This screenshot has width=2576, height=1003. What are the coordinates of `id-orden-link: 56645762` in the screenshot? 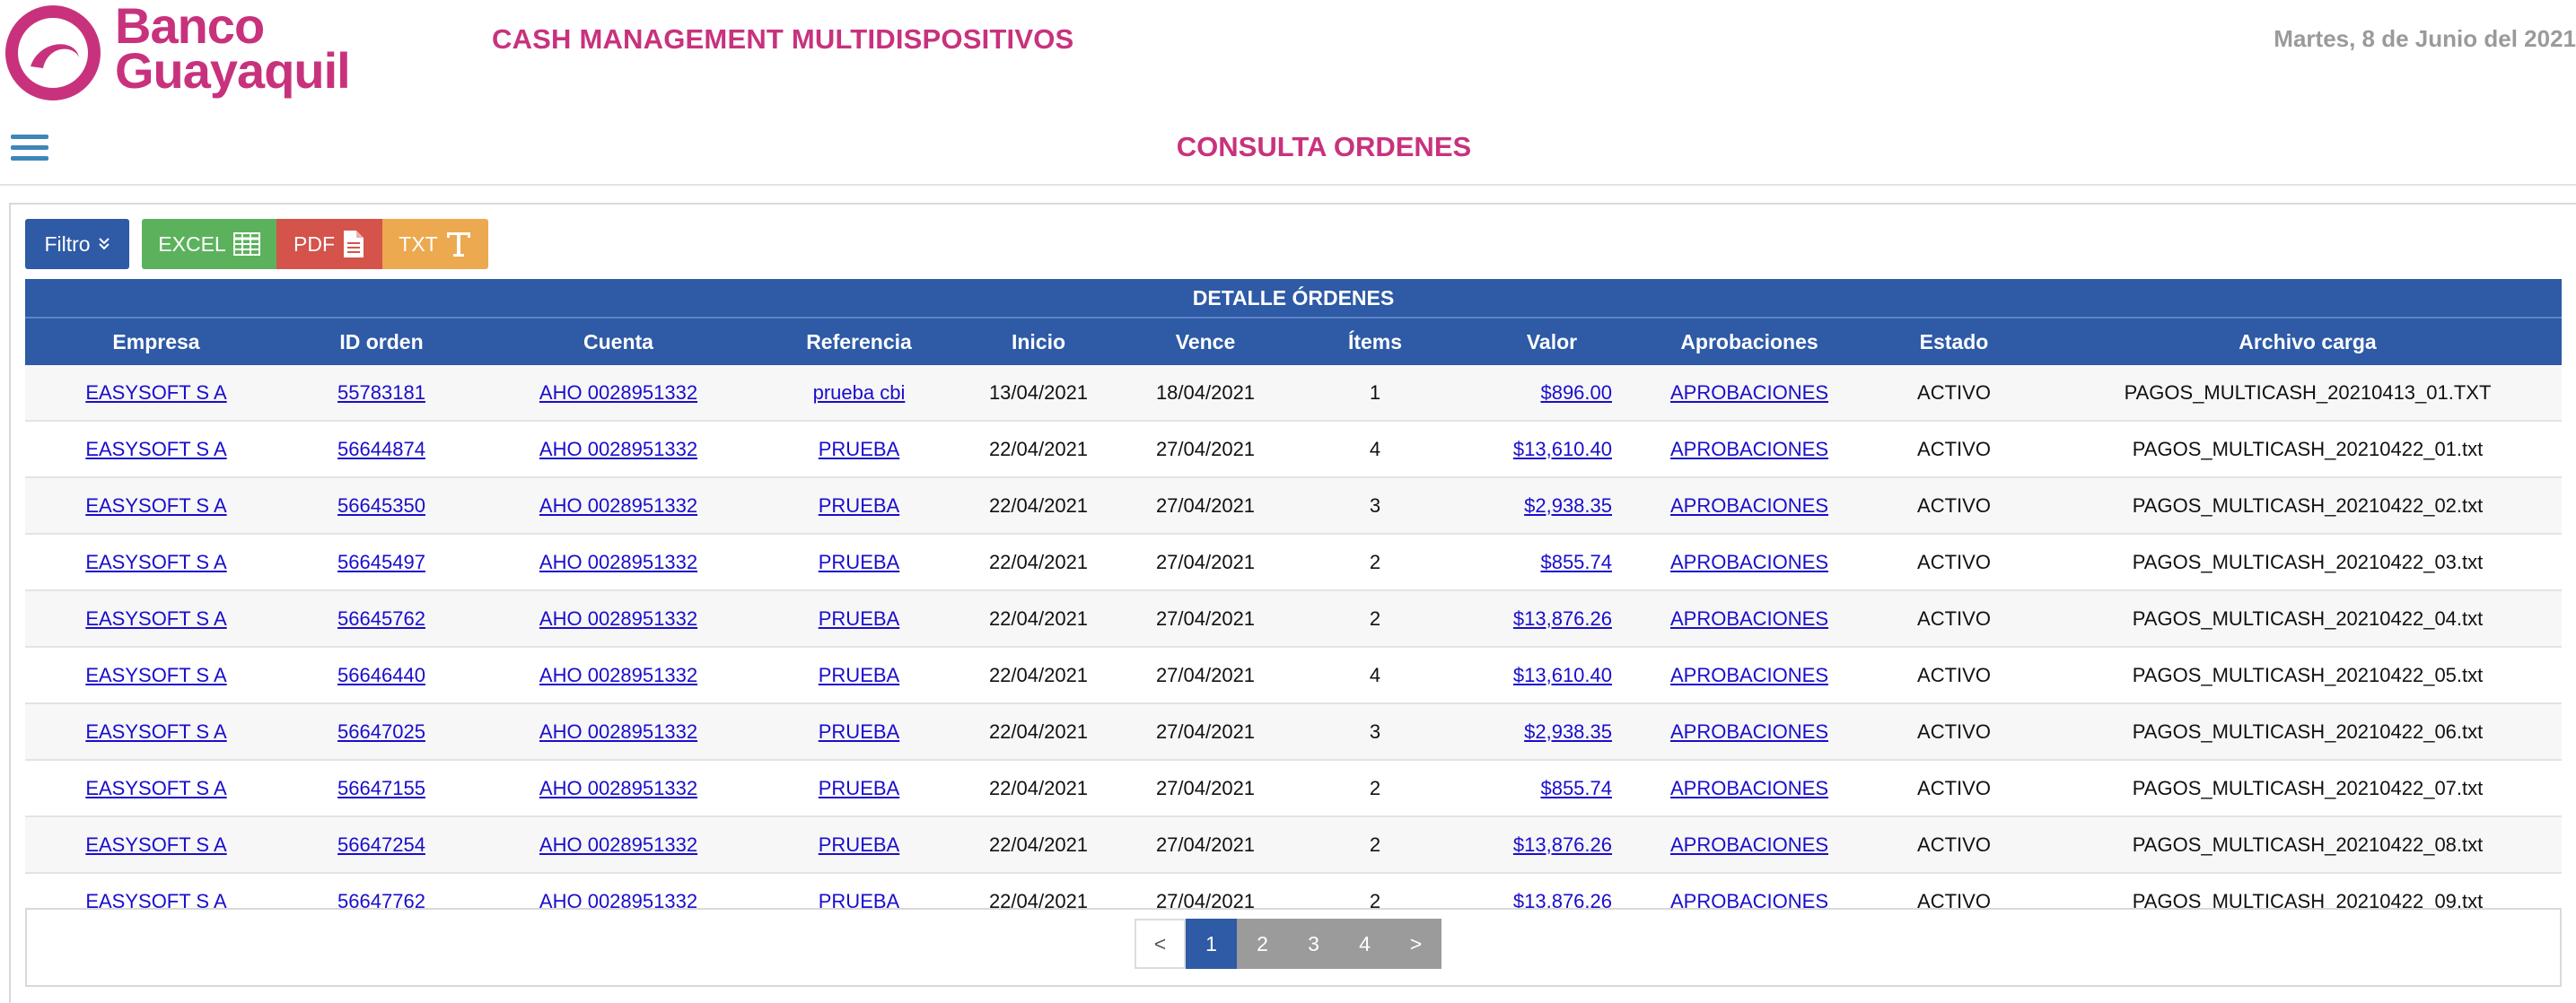 It's located at (381, 618).